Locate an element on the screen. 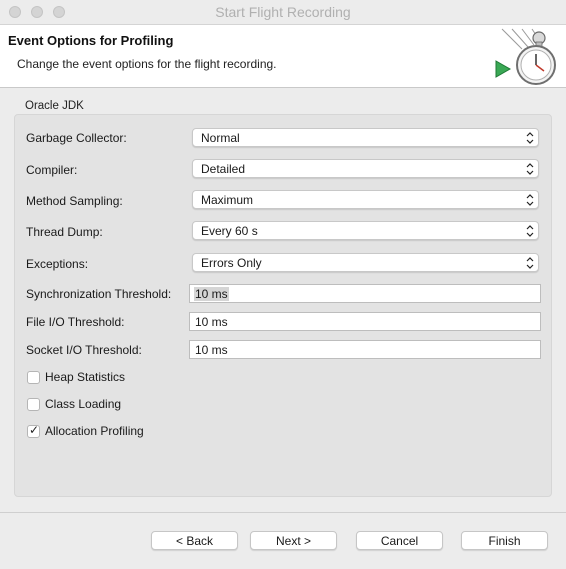 This screenshot has width=566, height=569. thread-dump-label: Thread Dump: is located at coordinates (64, 232).